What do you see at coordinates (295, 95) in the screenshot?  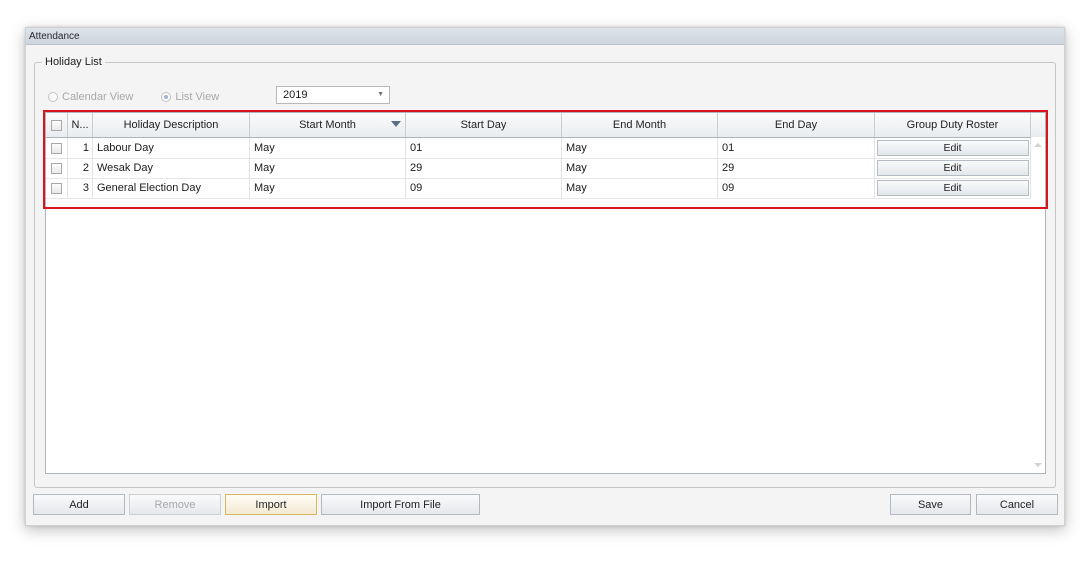 I see `year-value: 2019` at bounding box center [295, 95].